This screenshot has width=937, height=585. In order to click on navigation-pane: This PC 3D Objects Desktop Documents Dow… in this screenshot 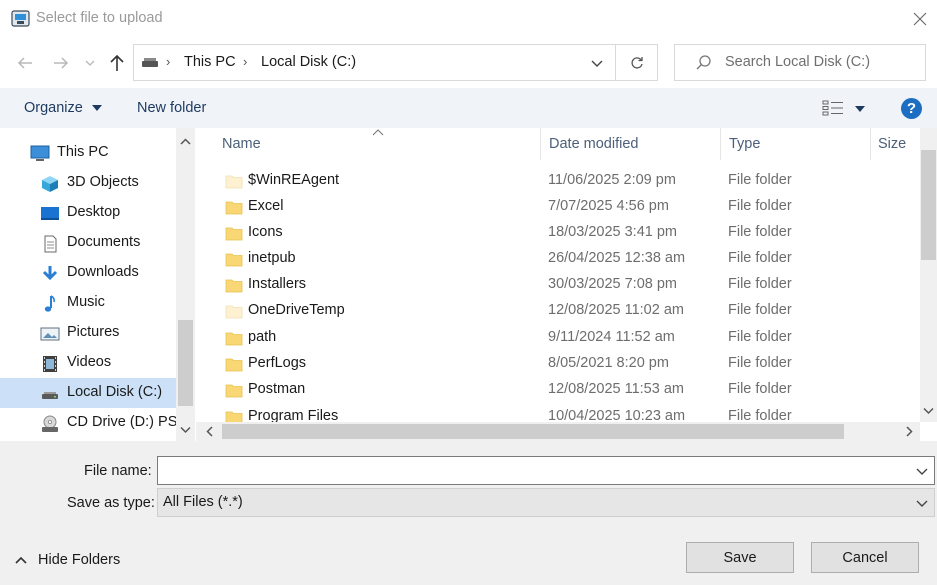, I will do `click(98, 284)`.